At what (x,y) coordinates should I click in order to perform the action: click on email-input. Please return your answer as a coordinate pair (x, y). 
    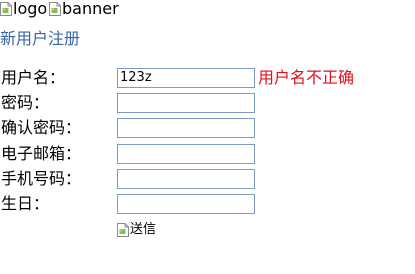
    Looking at the image, I should click on (186, 154).